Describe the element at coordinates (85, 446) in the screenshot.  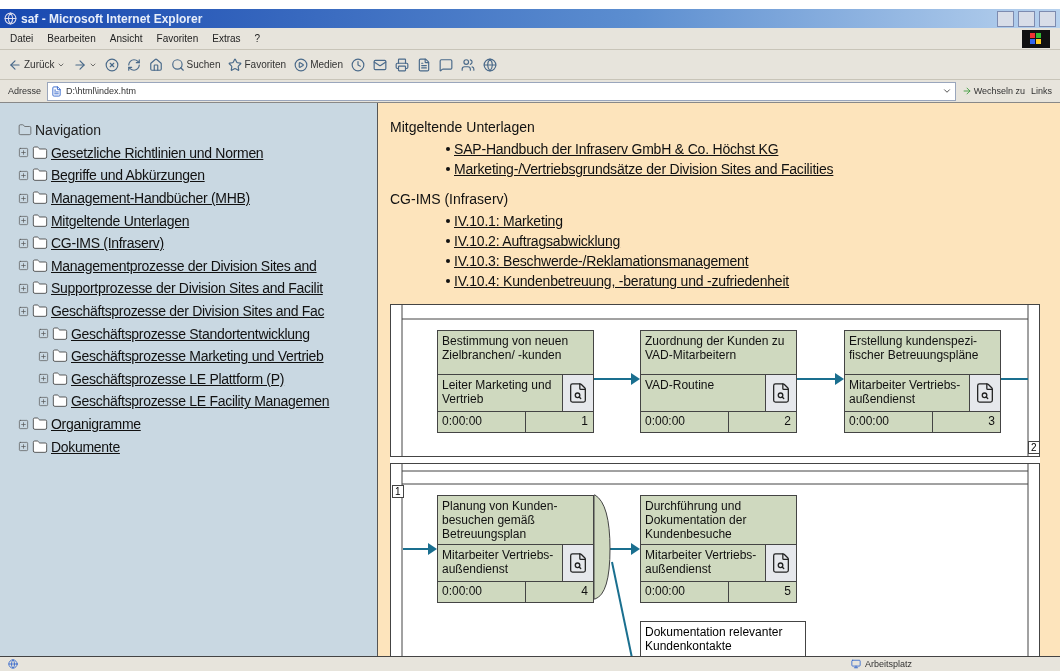
I see `nav-link: Dokumente` at that location.